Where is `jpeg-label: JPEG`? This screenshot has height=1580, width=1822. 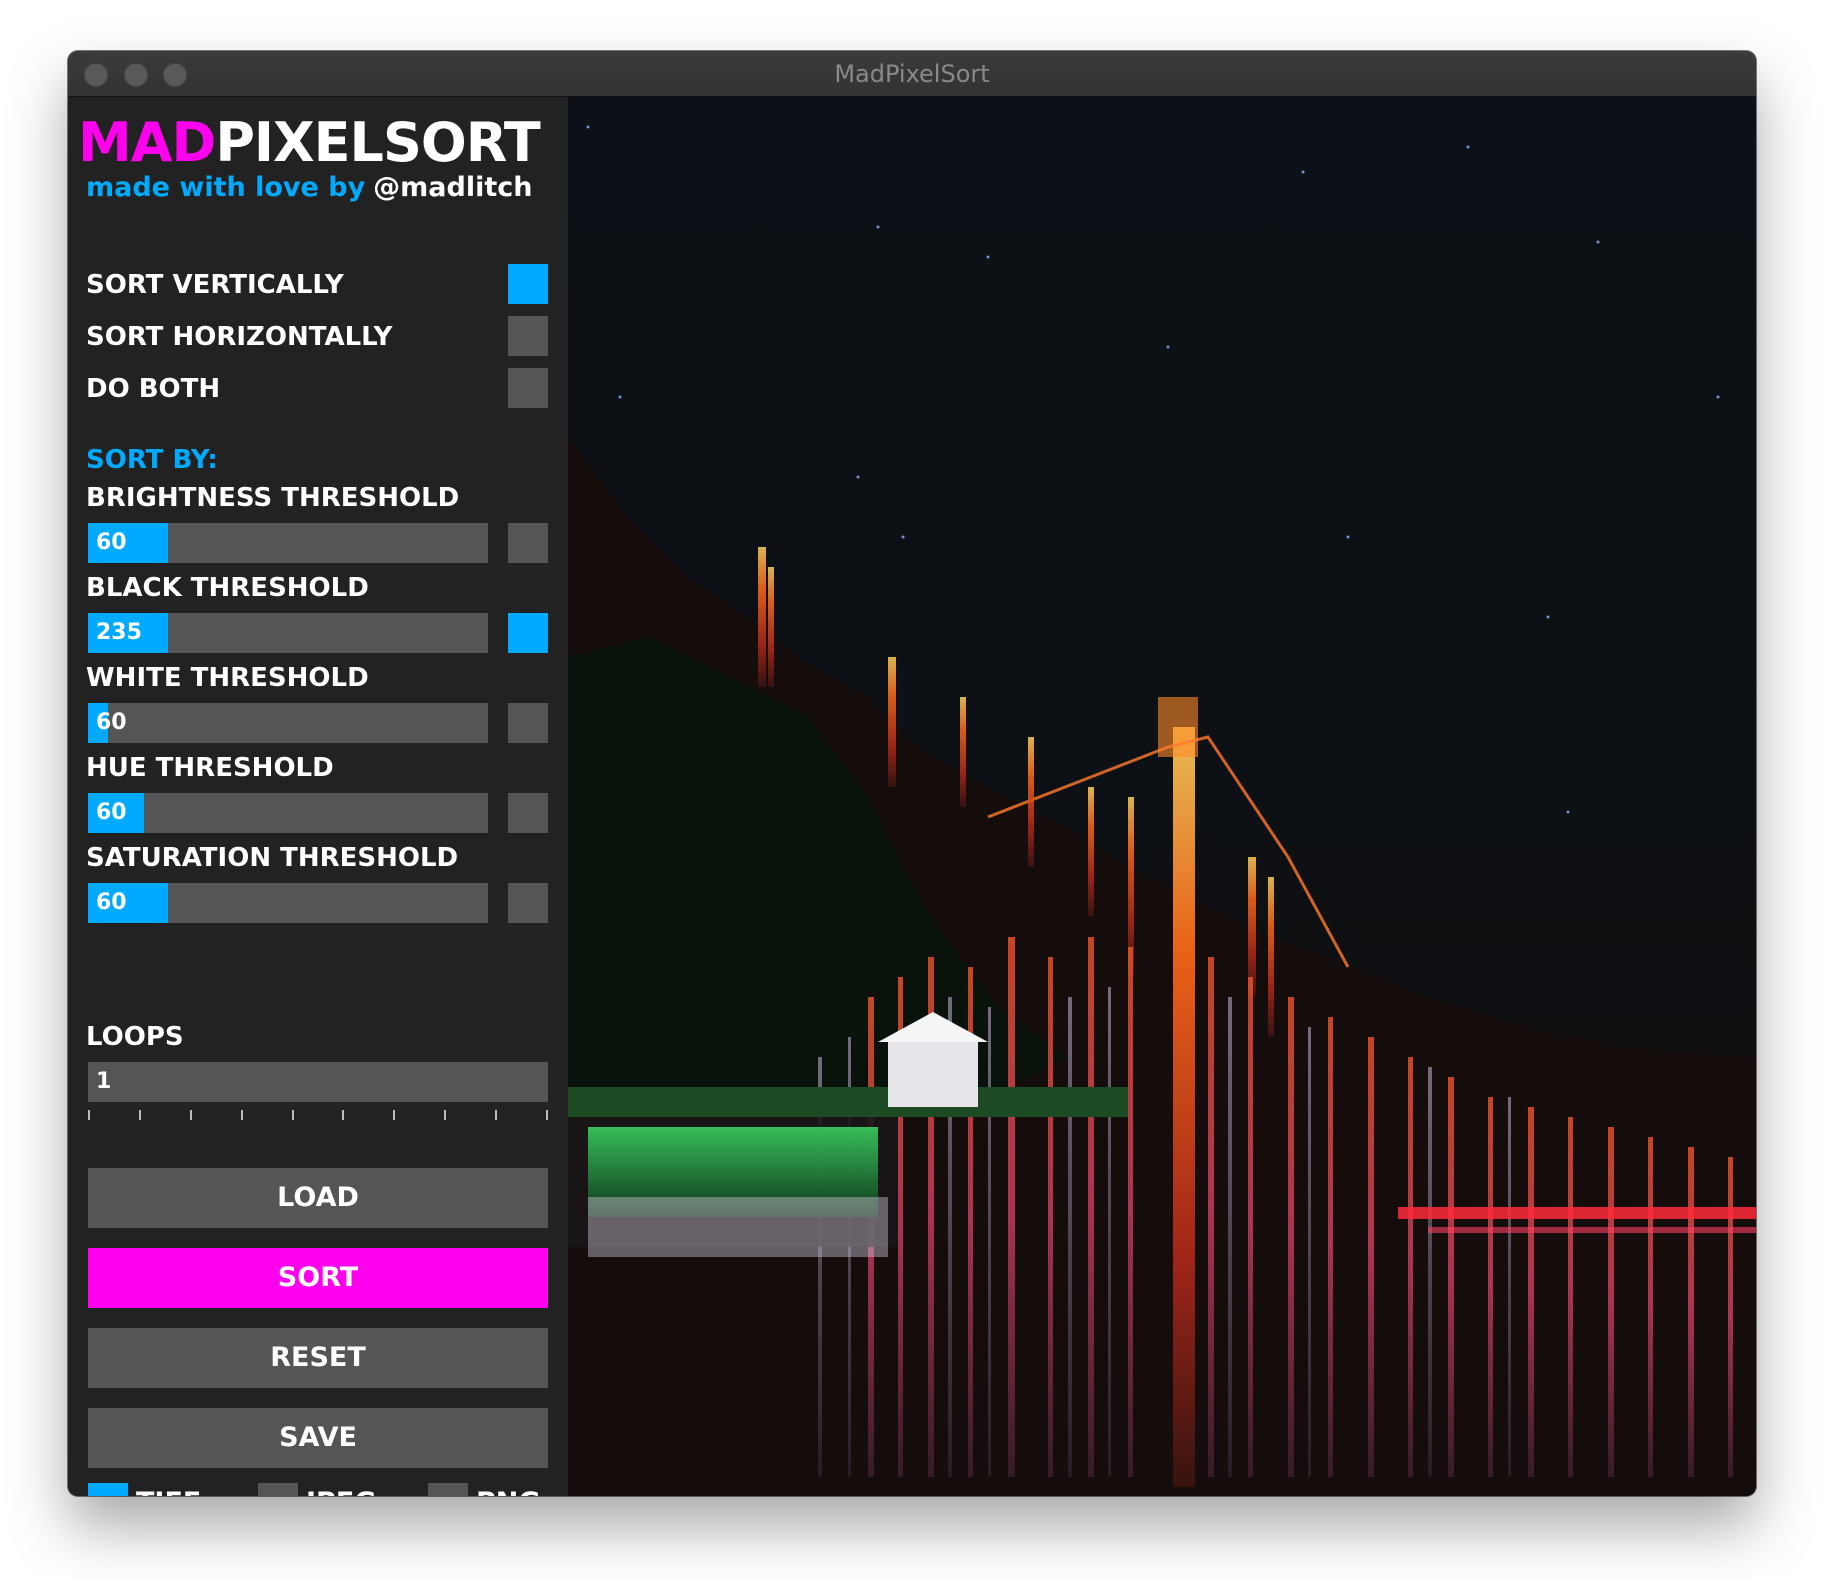
jpeg-label: JPEG is located at coordinates (341, 1489).